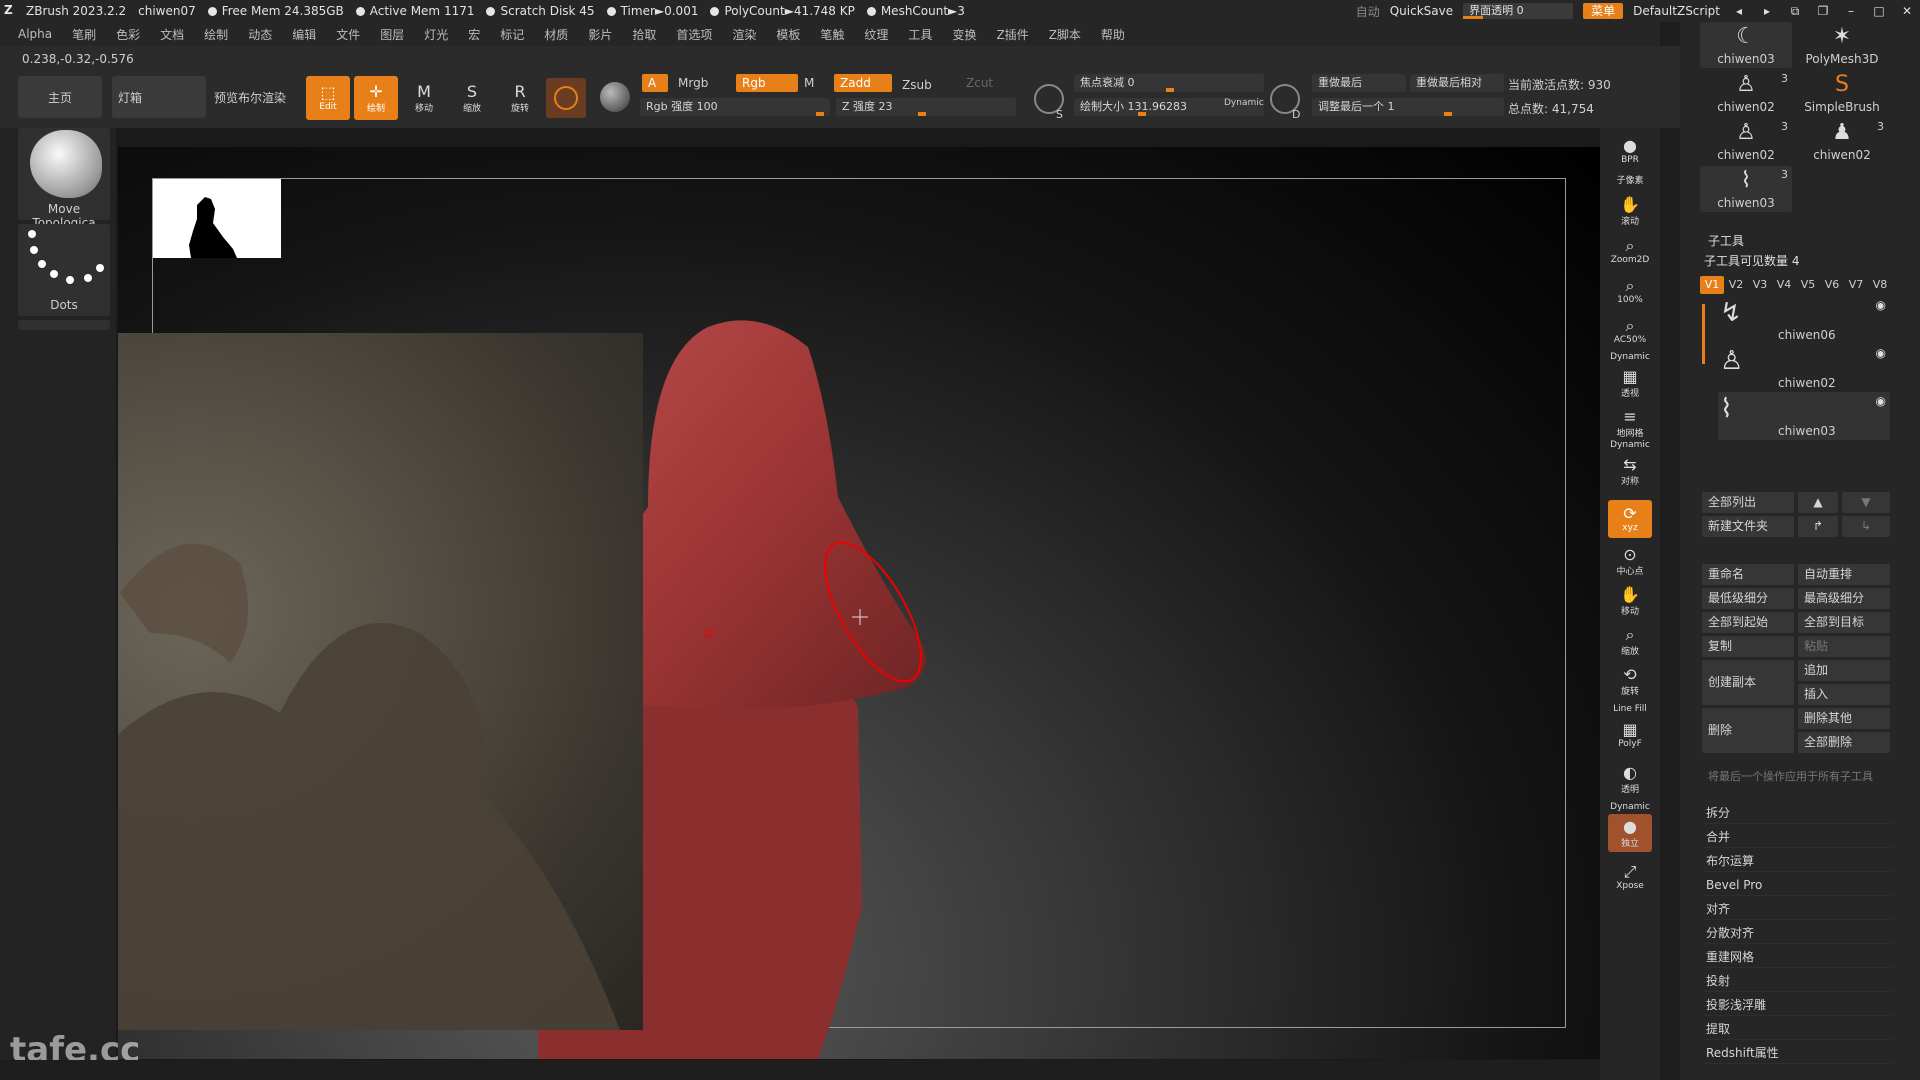 The height and width of the screenshot is (1080, 1920). What do you see at coordinates (1818, 526) in the screenshot?
I see `folder-in-icon: ↱` at bounding box center [1818, 526].